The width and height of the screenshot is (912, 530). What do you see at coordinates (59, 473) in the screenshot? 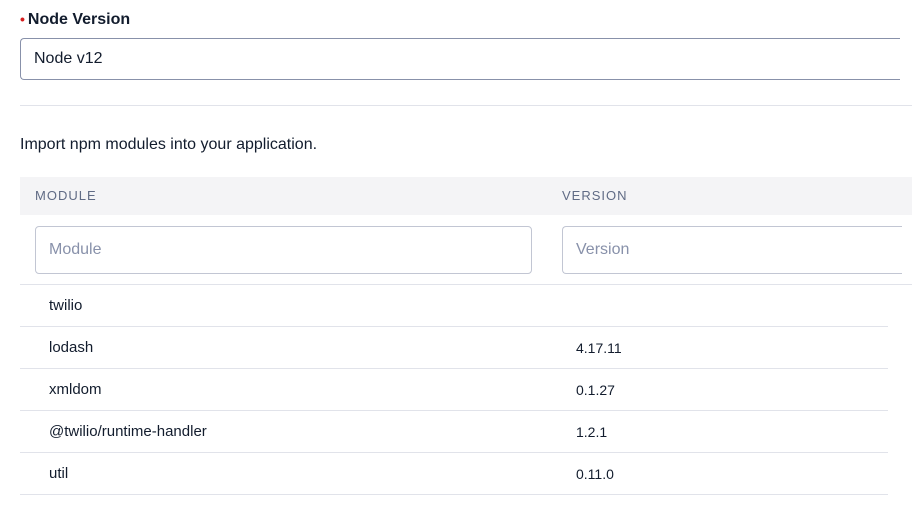
I see `module-name-cell: util` at bounding box center [59, 473].